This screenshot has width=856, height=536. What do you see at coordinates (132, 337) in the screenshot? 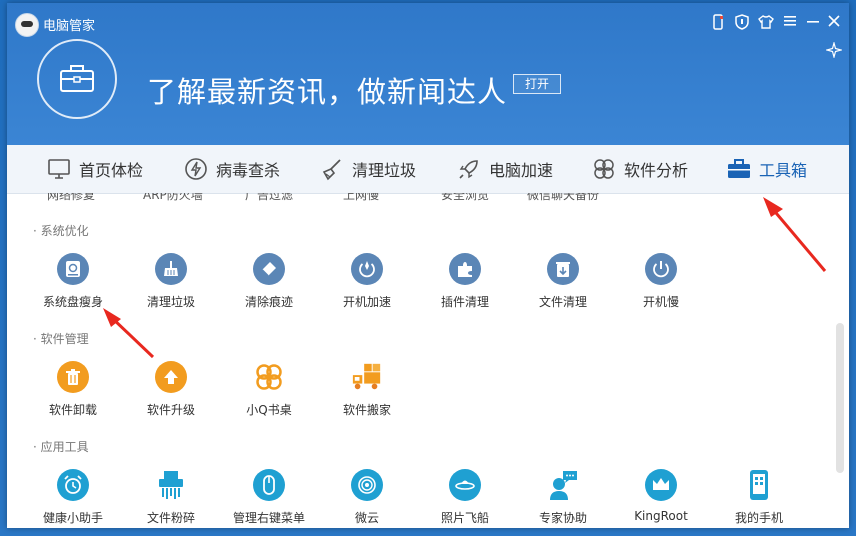
I see `arrow-to-disk-slim-line` at bounding box center [132, 337].